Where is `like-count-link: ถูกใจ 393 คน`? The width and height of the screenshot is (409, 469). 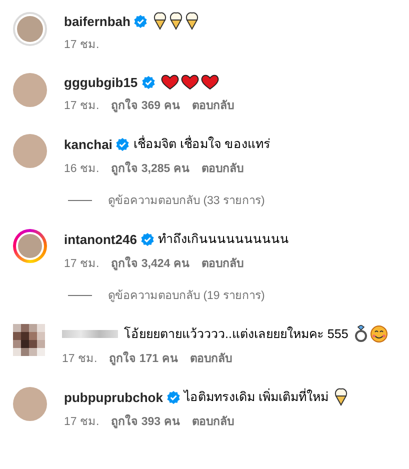 like-count-link: ถูกใจ 393 คน is located at coordinates (145, 421).